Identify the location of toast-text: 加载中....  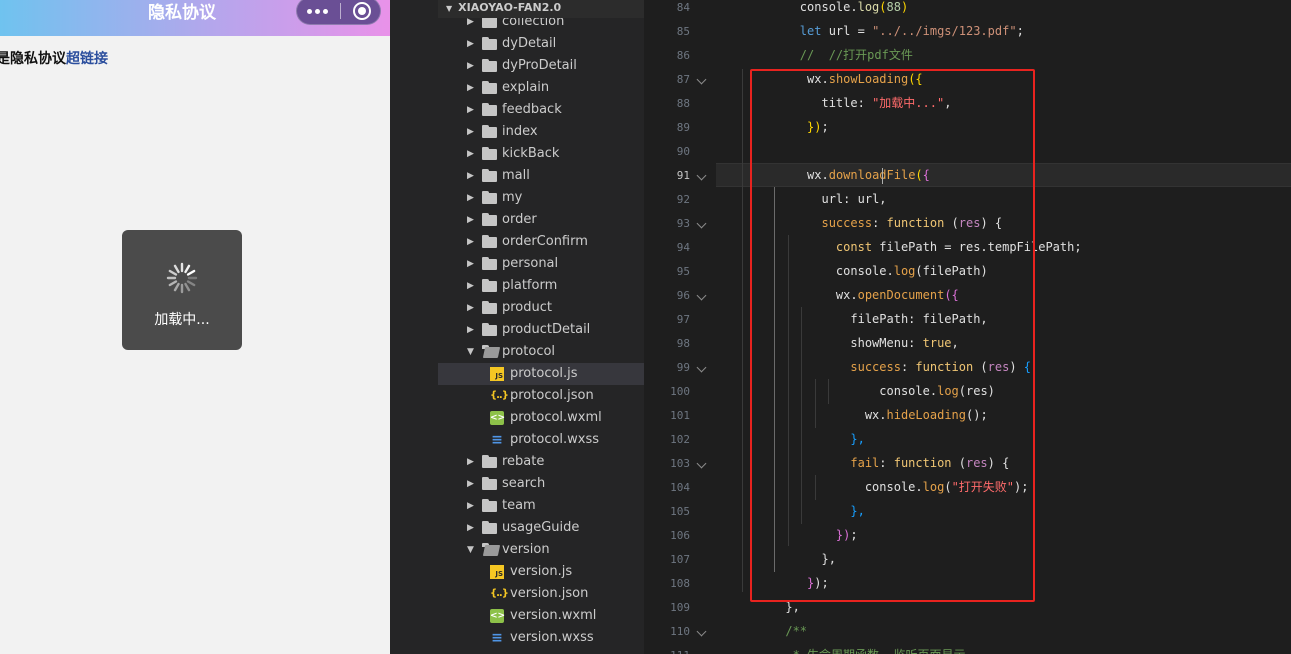
(182, 320).